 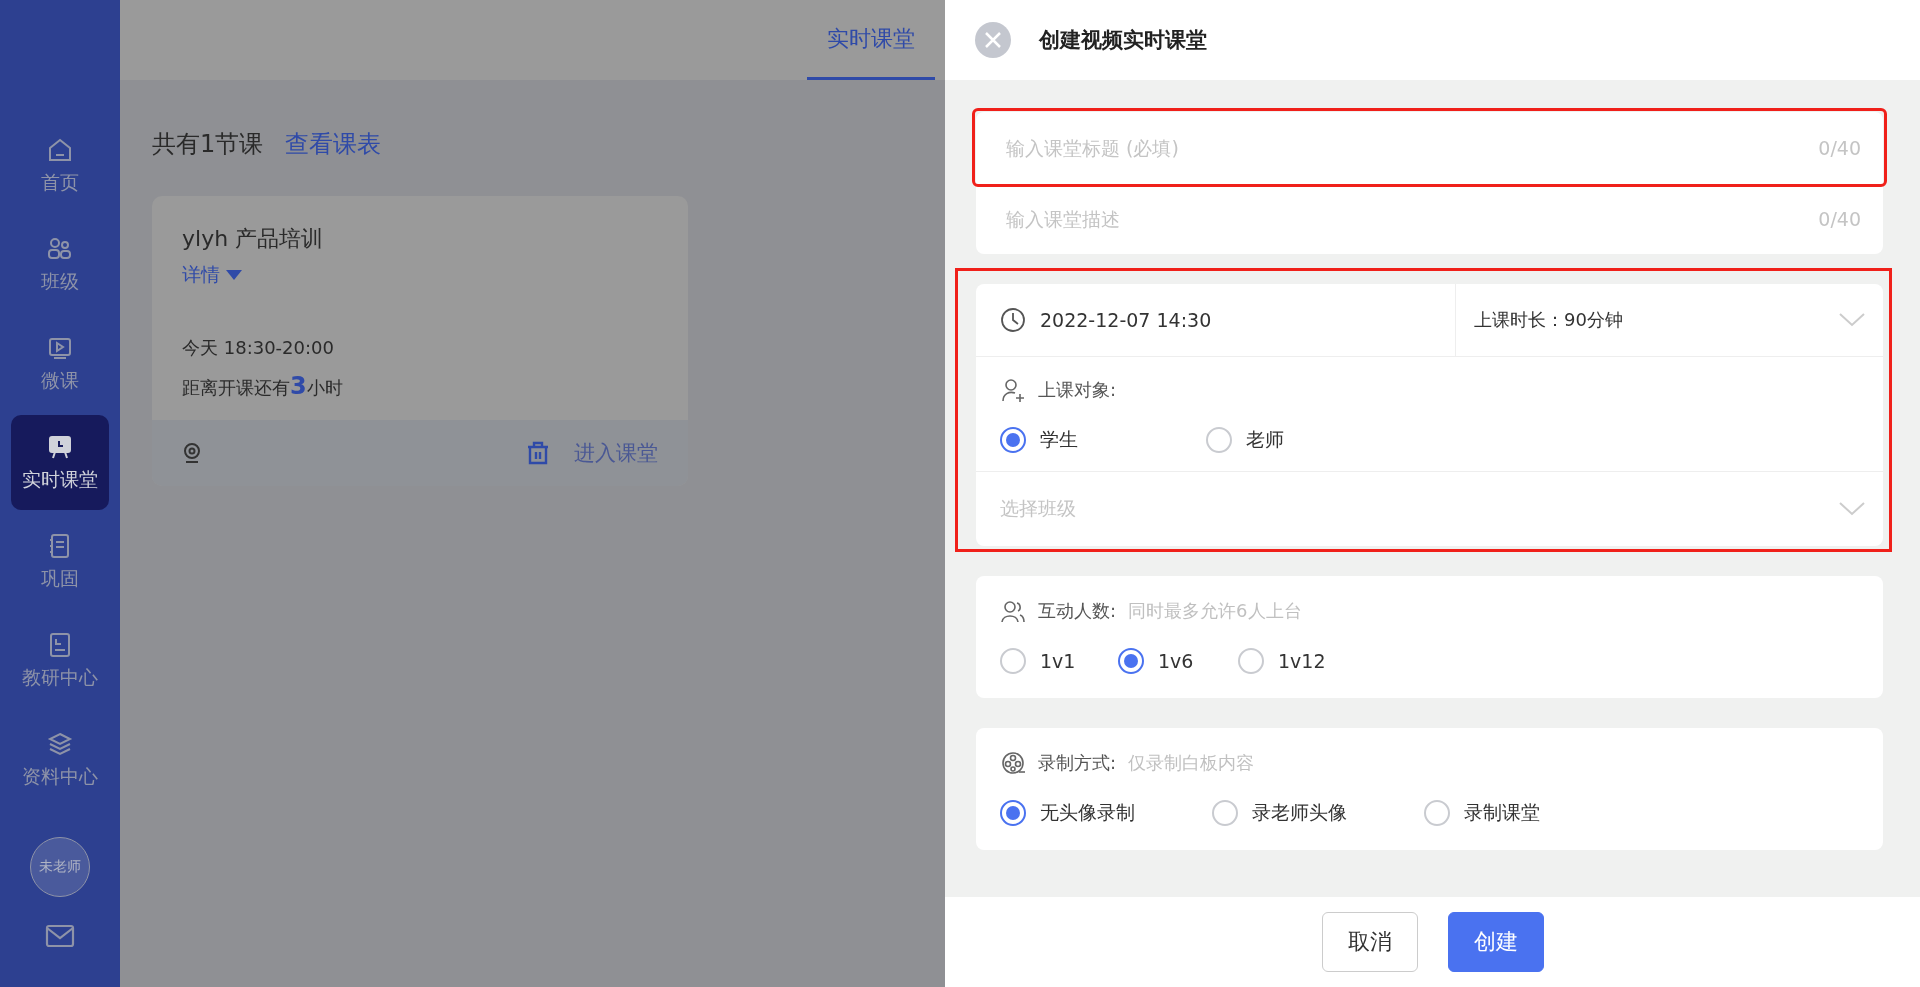 What do you see at coordinates (1411, 218) in the screenshot?
I see `text-input: 输入课堂描述` at bounding box center [1411, 218].